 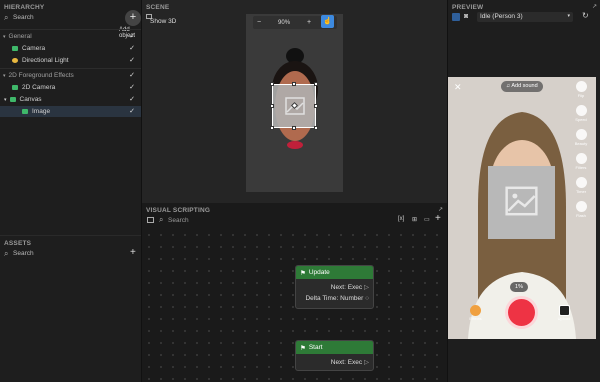 I want to click on graph-icon: ⊞, so click(x=414, y=219).